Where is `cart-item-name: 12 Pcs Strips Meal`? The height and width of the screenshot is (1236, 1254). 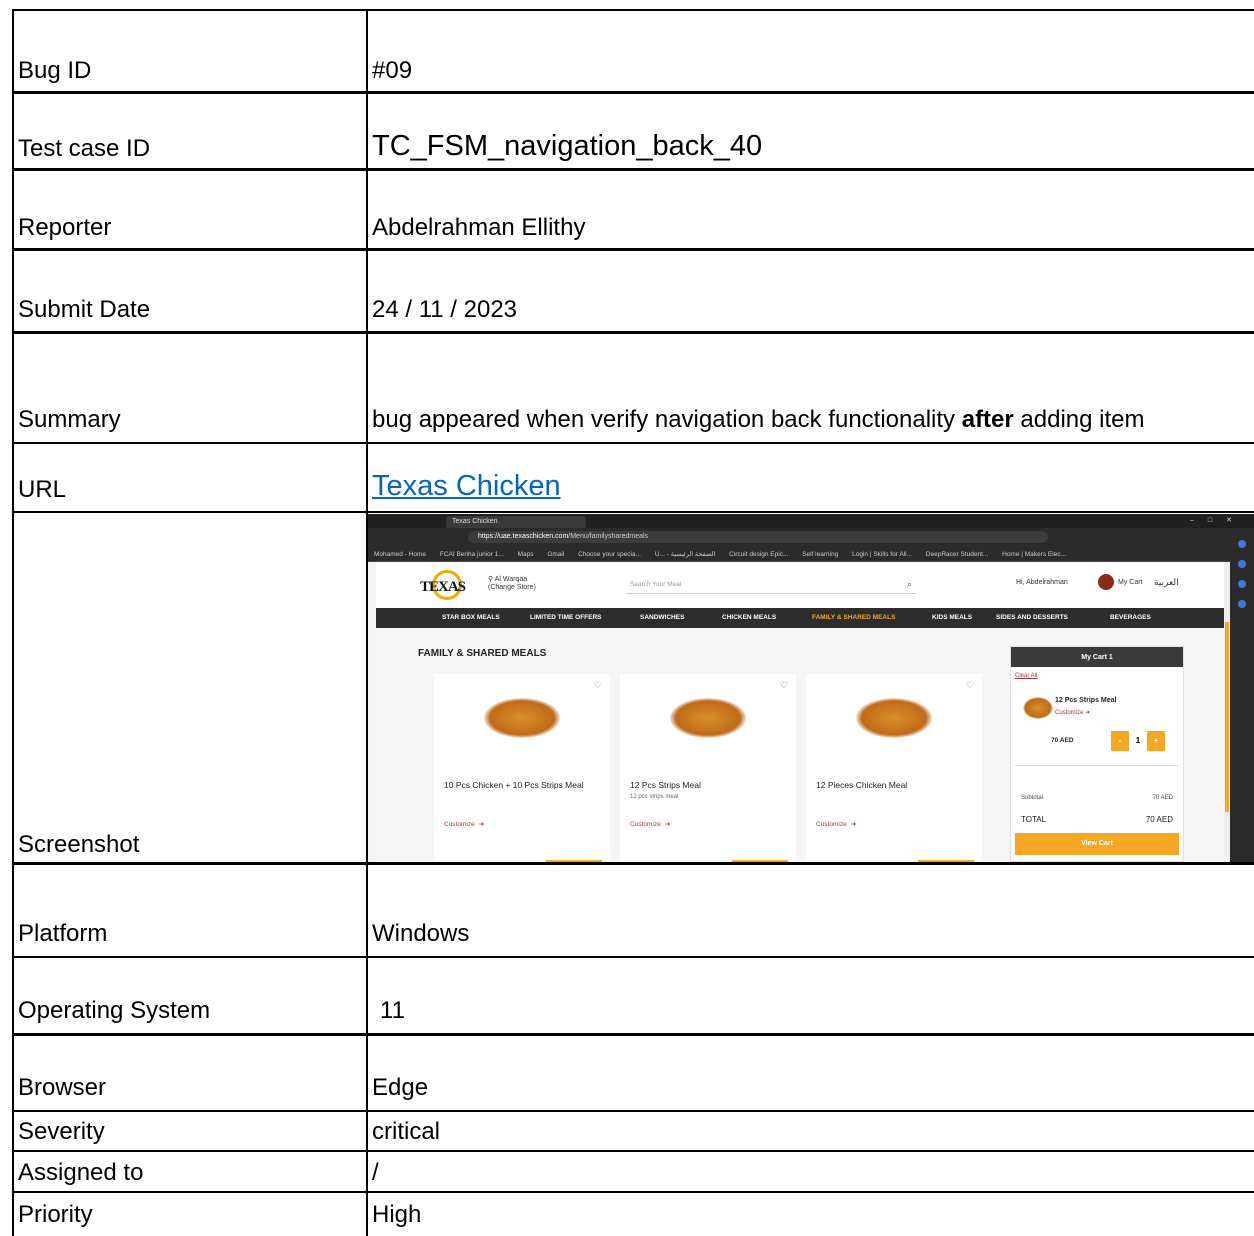 cart-item-name: 12 Pcs Strips Meal is located at coordinates (1086, 700).